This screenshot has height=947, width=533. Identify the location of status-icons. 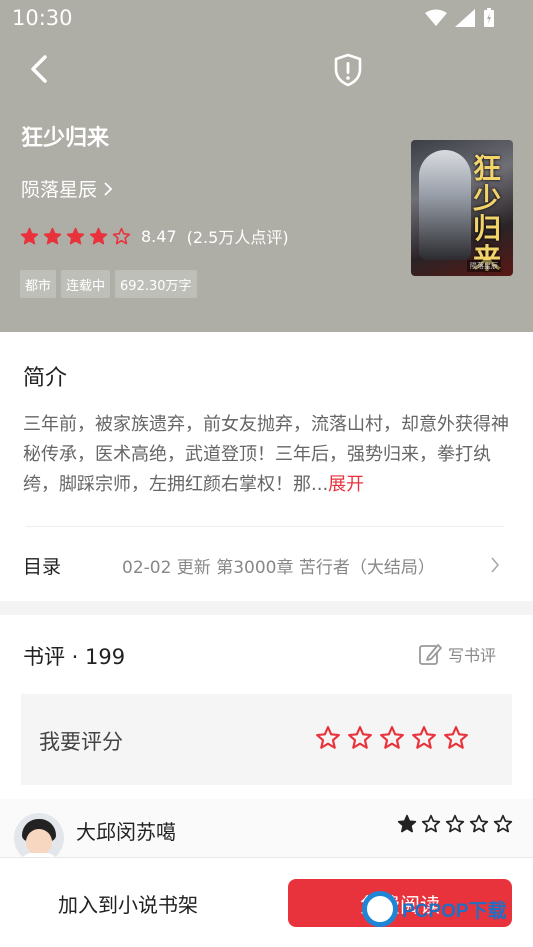
(460, 18).